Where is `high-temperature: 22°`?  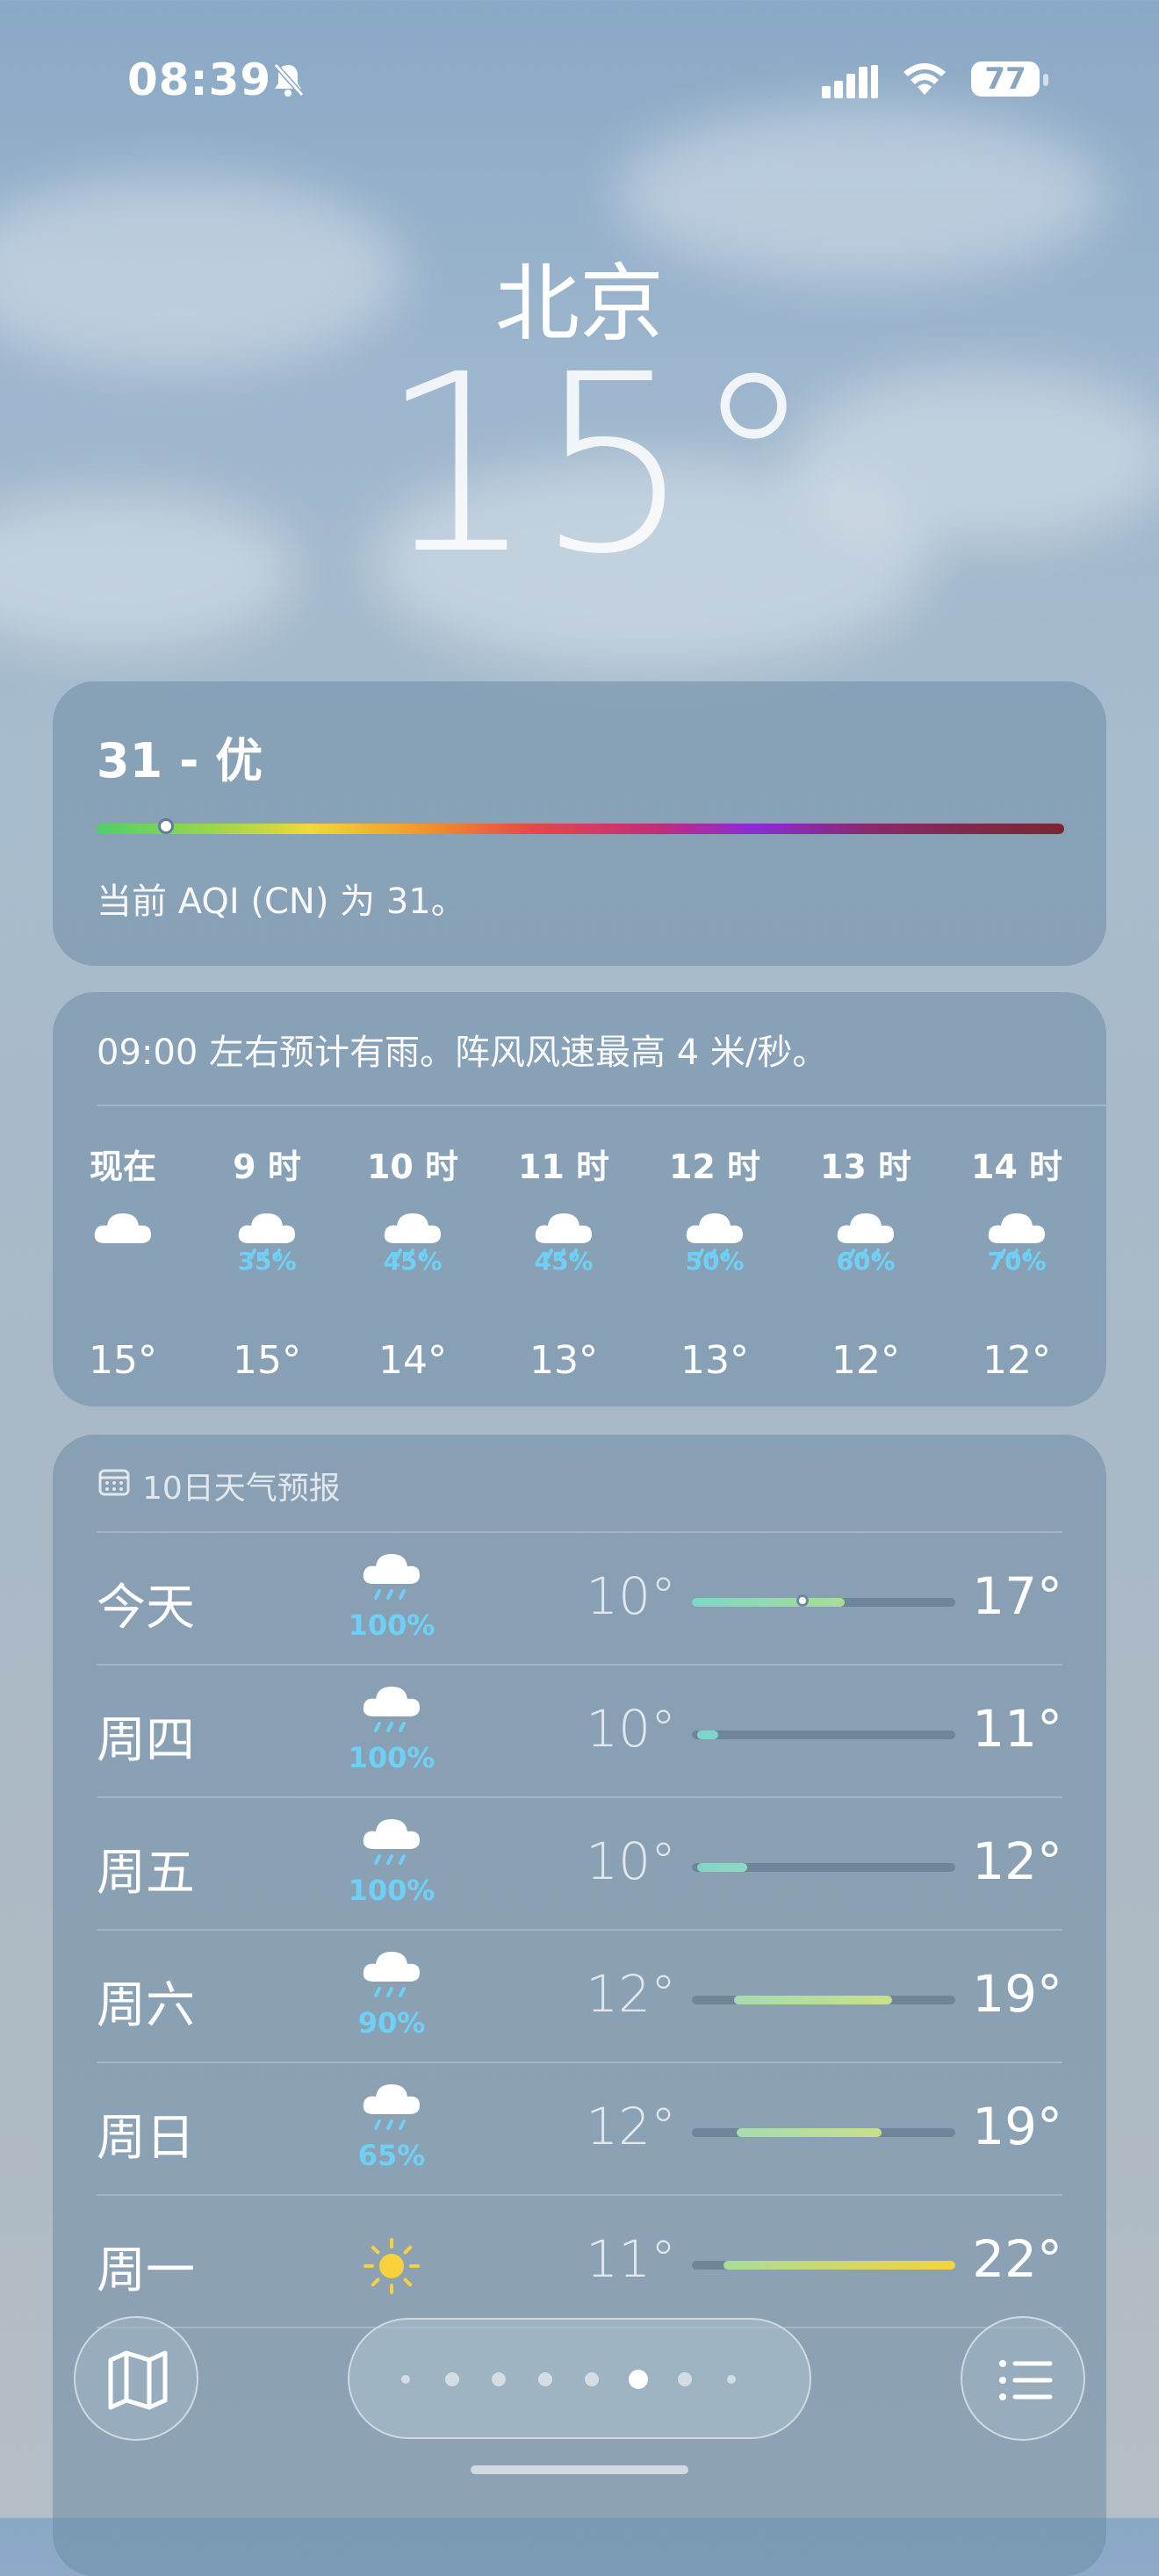
high-temperature: 22° is located at coordinates (1017, 2259).